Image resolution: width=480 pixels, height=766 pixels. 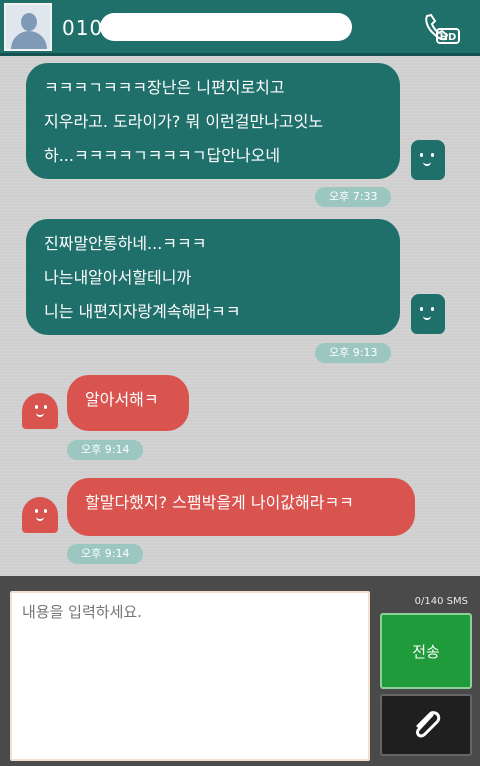 What do you see at coordinates (441, 601) in the screenshot?
I see `character-counter: 0/140 SMS` at bounding box center [441, 601].